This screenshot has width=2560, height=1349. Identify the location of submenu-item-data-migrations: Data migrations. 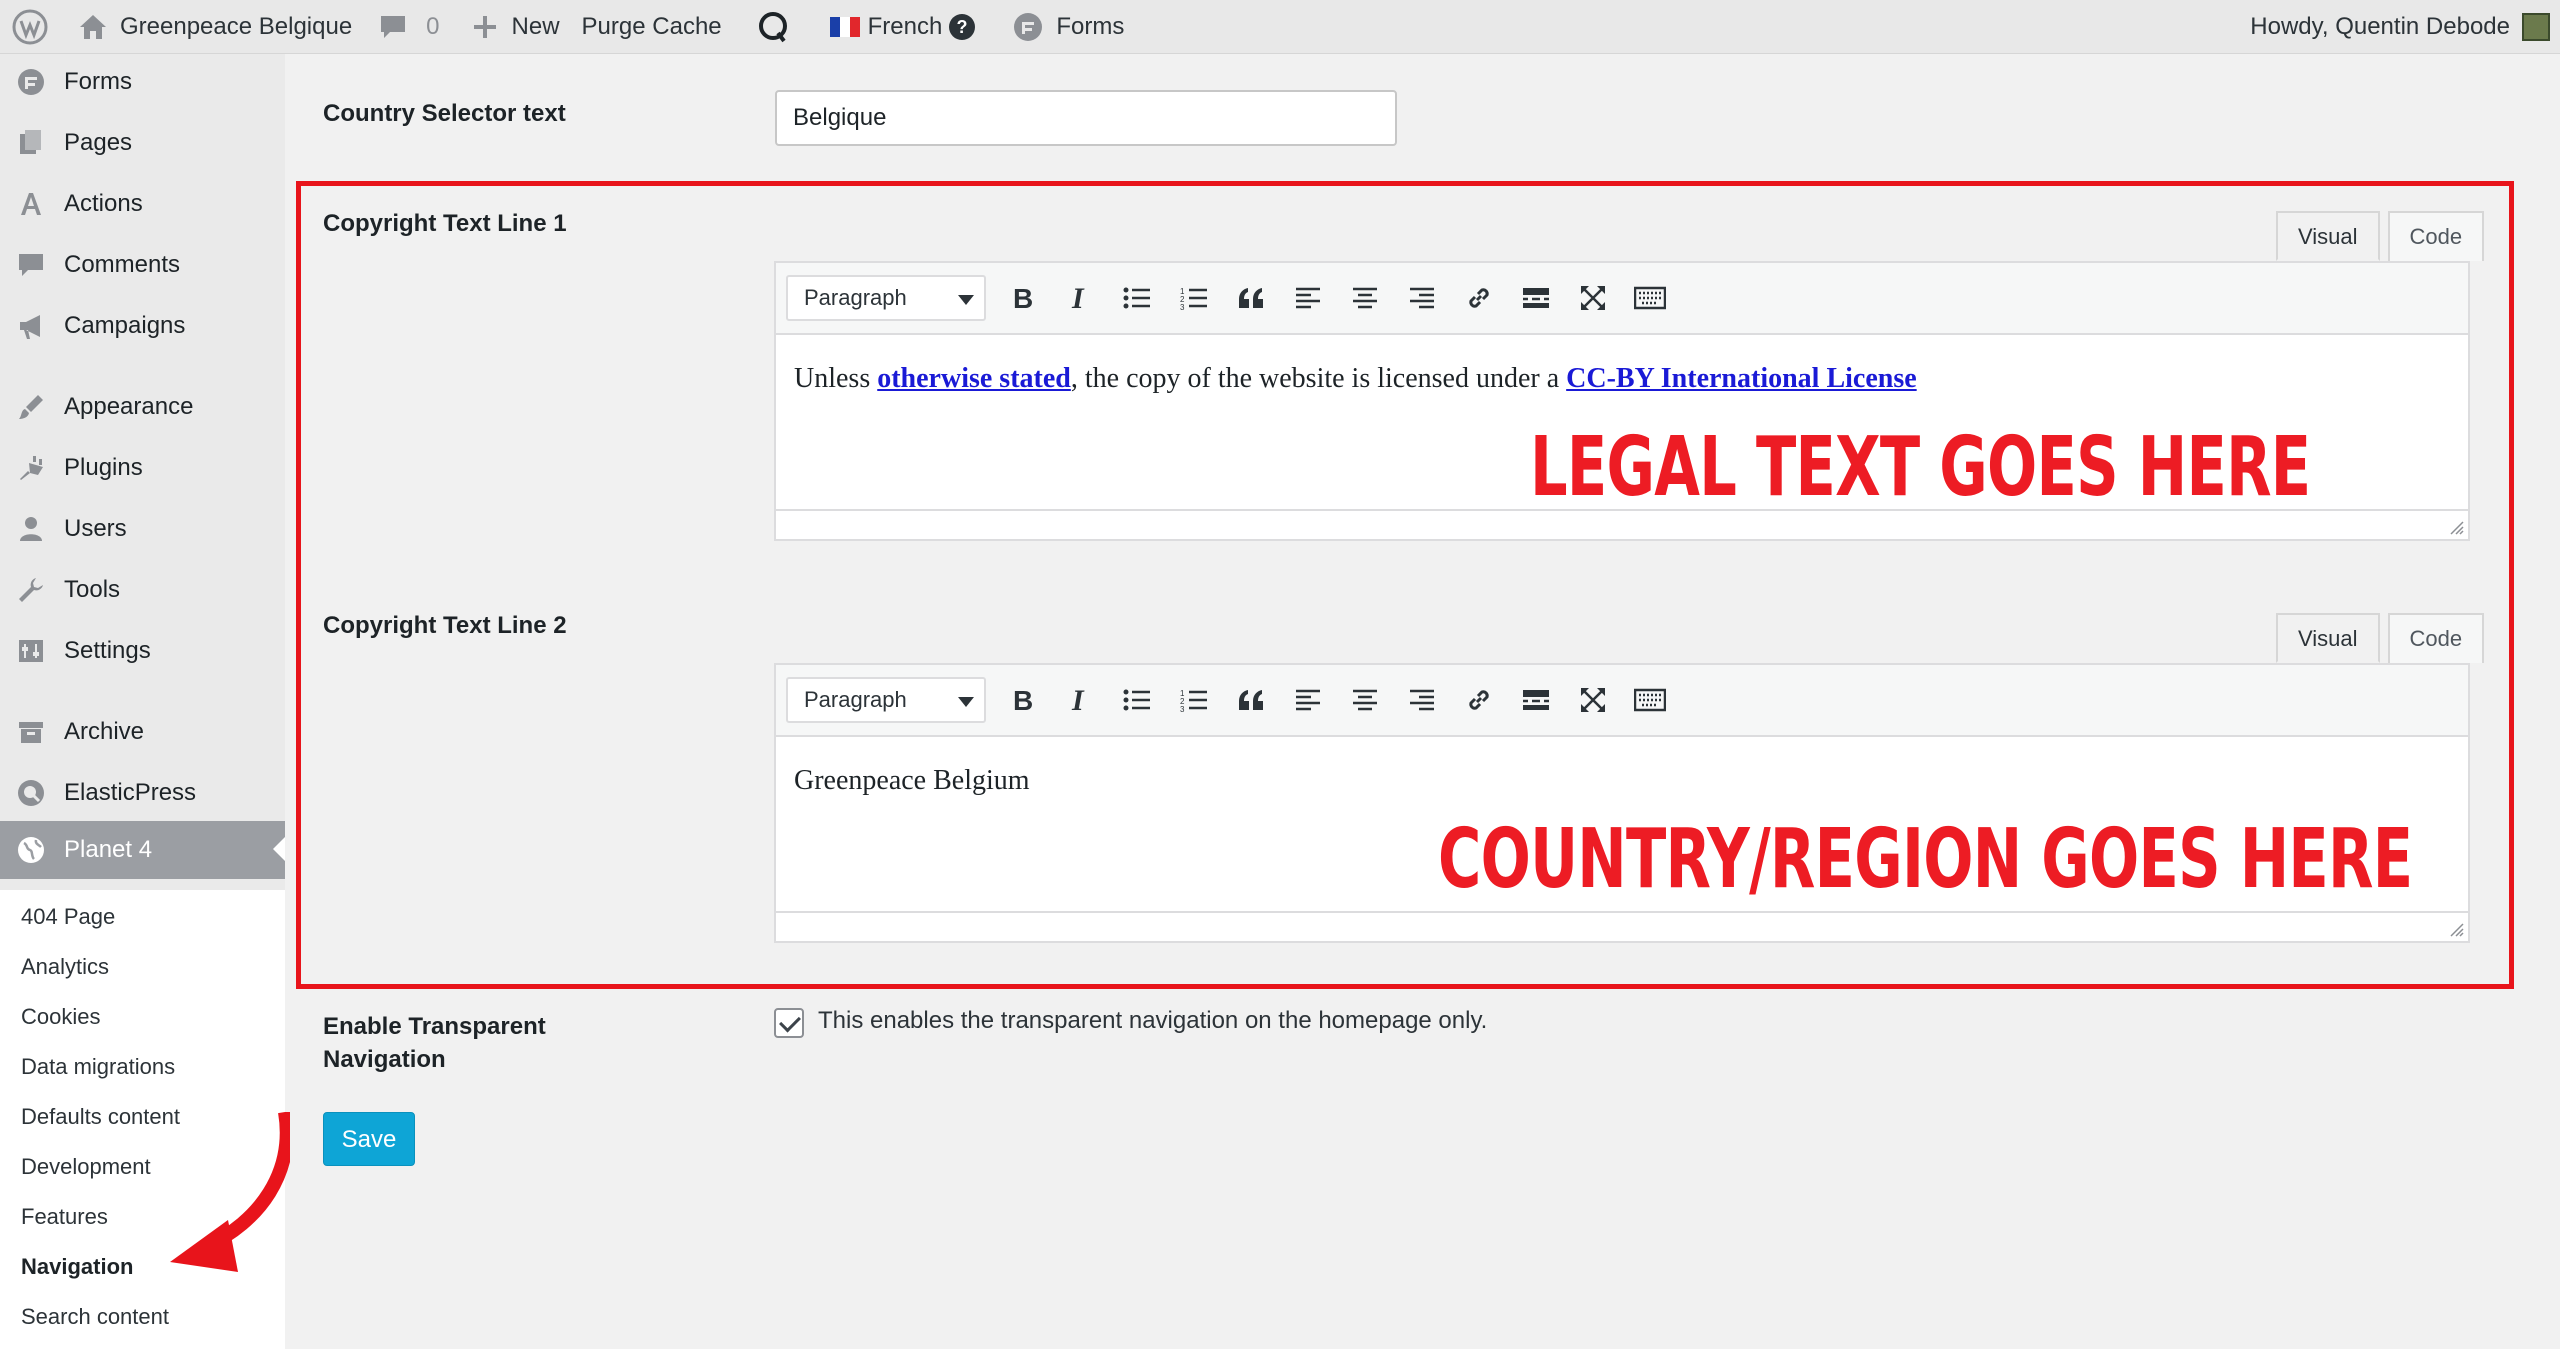
(98, 1067).